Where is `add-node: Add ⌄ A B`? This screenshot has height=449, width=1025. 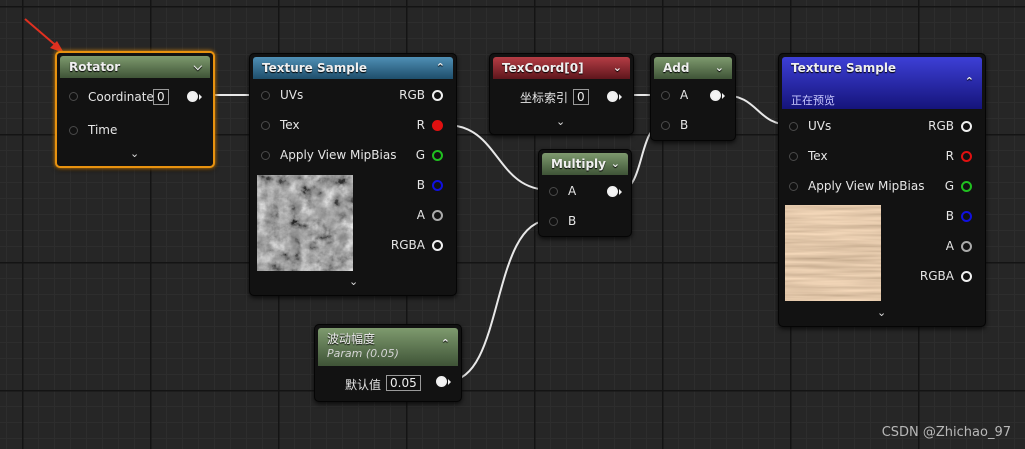
add-node: Add ⌄ A B is located at coordinates (693, 97).